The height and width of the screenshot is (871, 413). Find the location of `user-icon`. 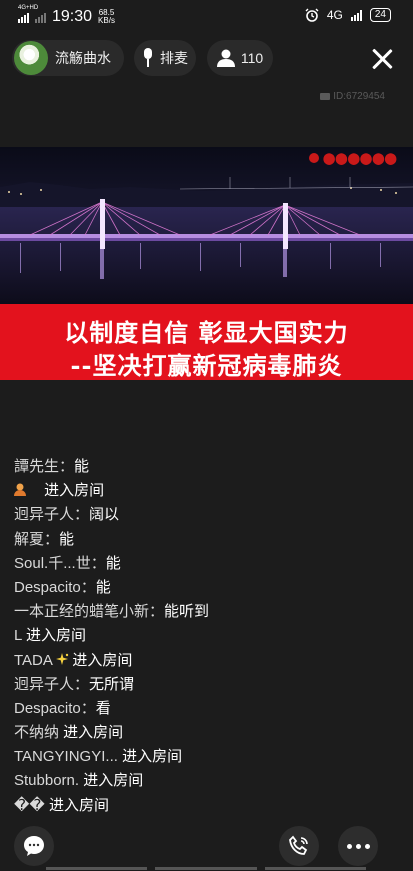

user-icon is located at coordinates (225, 58).